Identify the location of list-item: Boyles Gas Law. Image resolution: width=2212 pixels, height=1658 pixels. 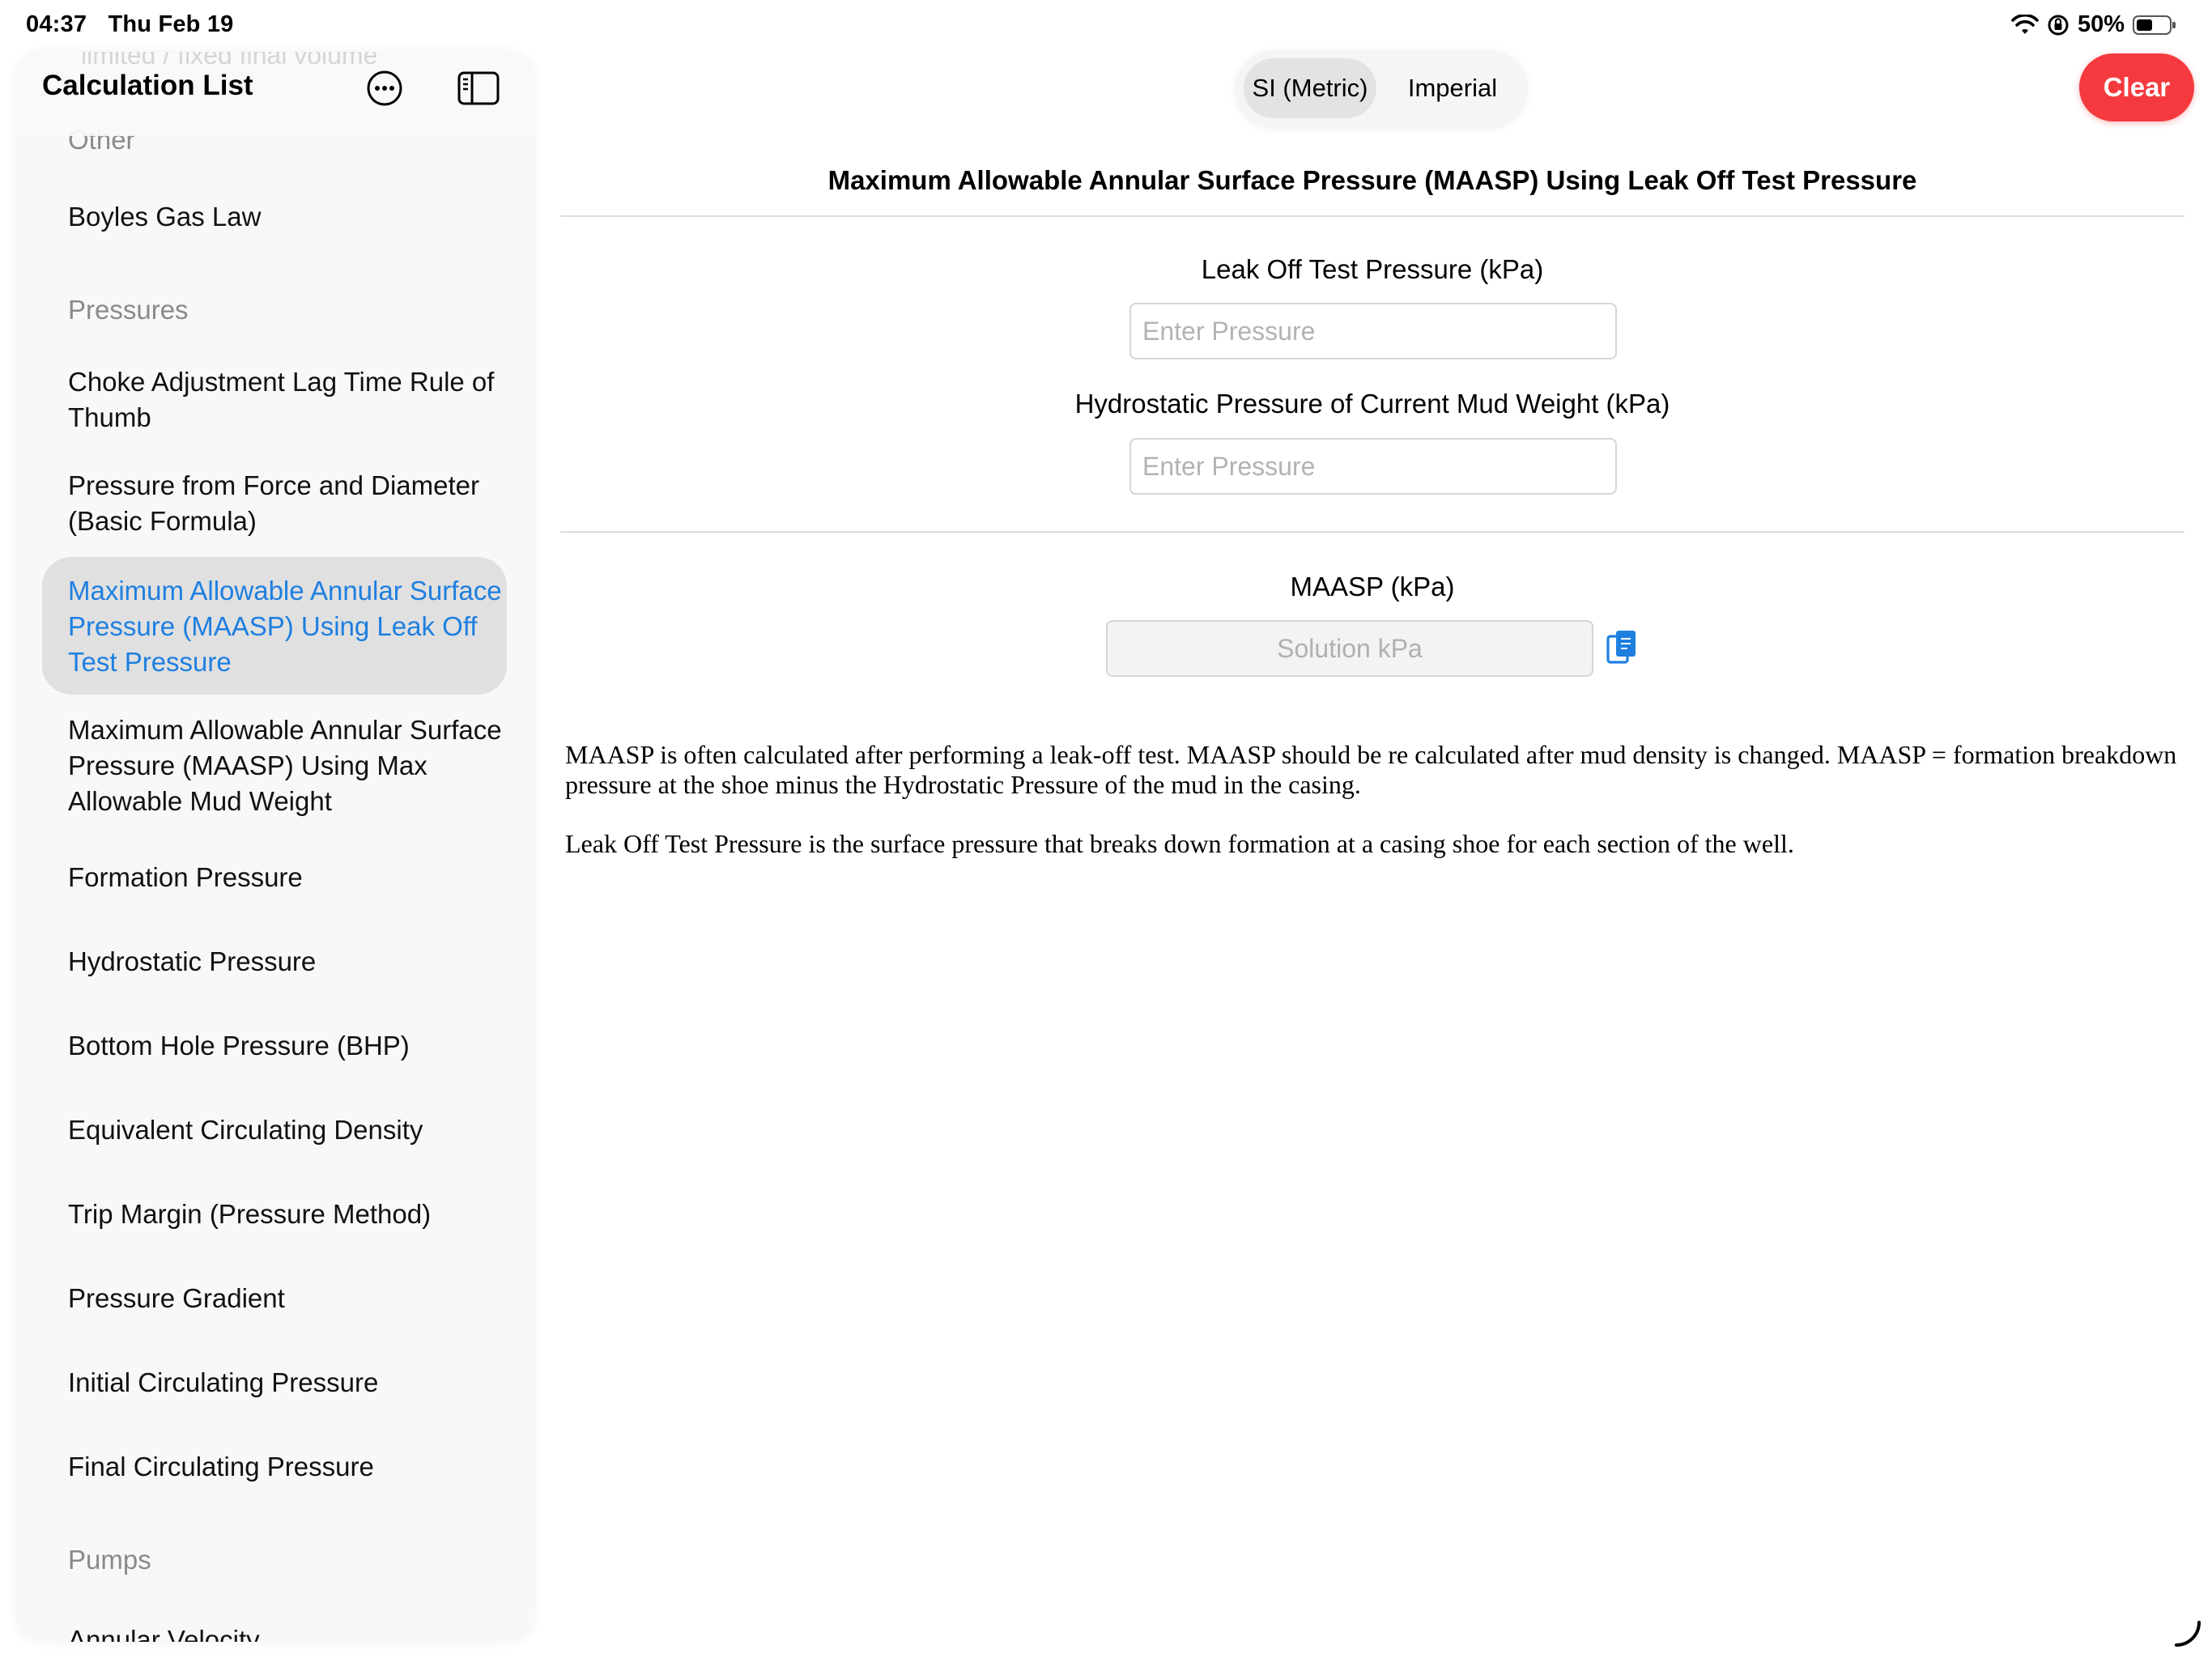
(286, 217).